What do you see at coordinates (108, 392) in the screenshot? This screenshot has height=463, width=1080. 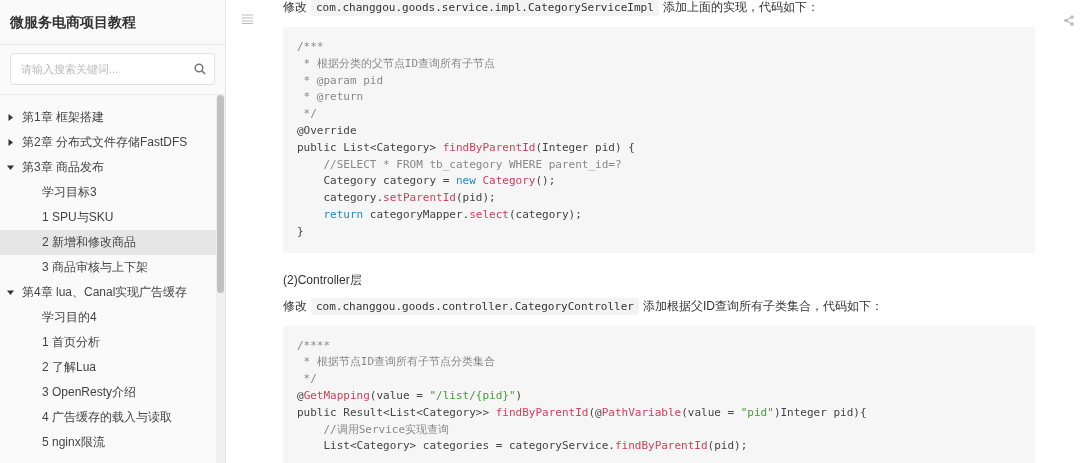 I see `tree-item: 3 OpenResty介绍` at bounding box center [108, 392].